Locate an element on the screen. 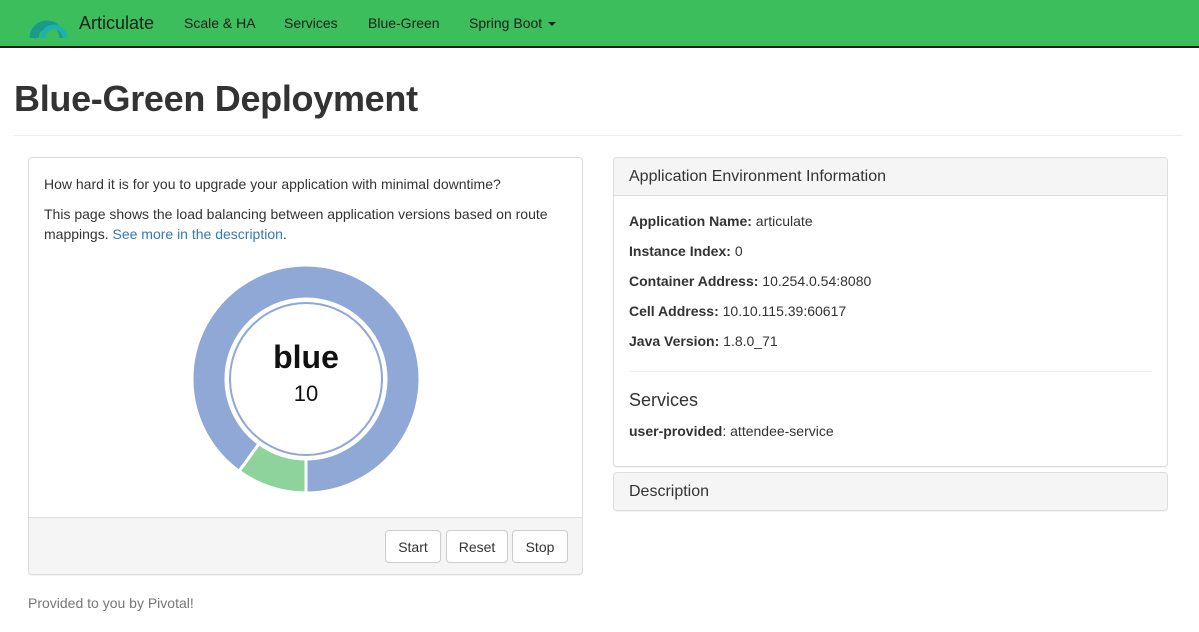 The width and height of the screenshot is (1199, 632). description-panel-heading: Description is located at coordinates (890, 491).